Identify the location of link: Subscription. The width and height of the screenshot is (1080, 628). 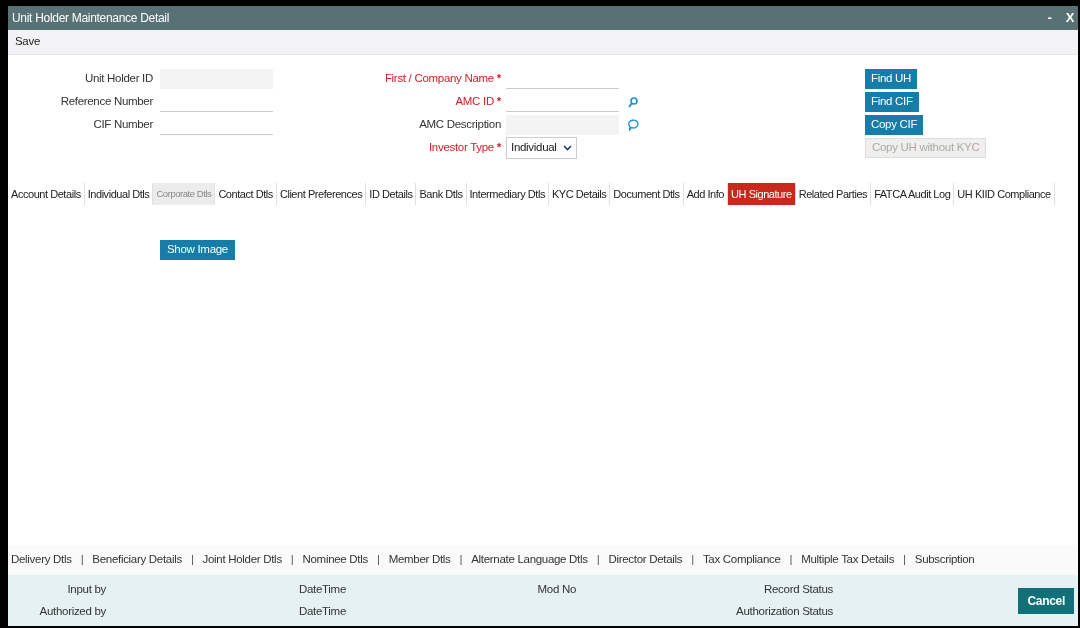
(944, 560).